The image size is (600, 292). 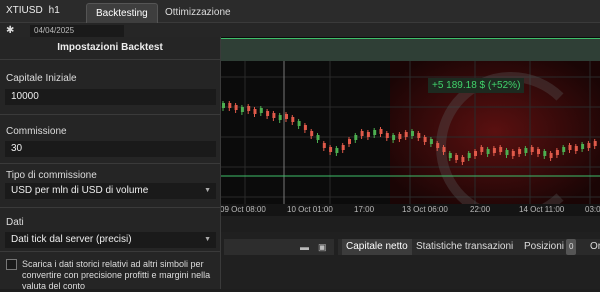 What do you see at coordinates (464, 247) in the screenshot?
I see `tab-statistiche-transazioni: Statistiche transazioni` at bounding box center [464, 247].